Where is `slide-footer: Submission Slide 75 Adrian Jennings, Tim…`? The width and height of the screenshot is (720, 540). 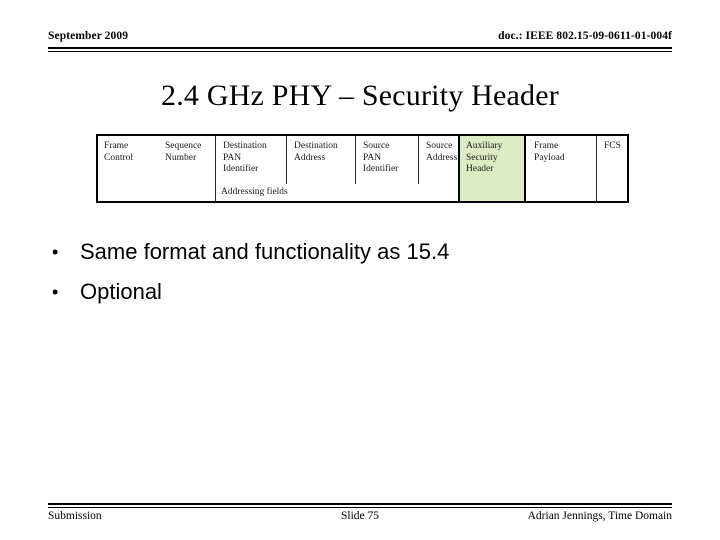
slide-footer: Submission Slide 75 Adrian Jennings, Tim… is located at coordinates (360, 516).